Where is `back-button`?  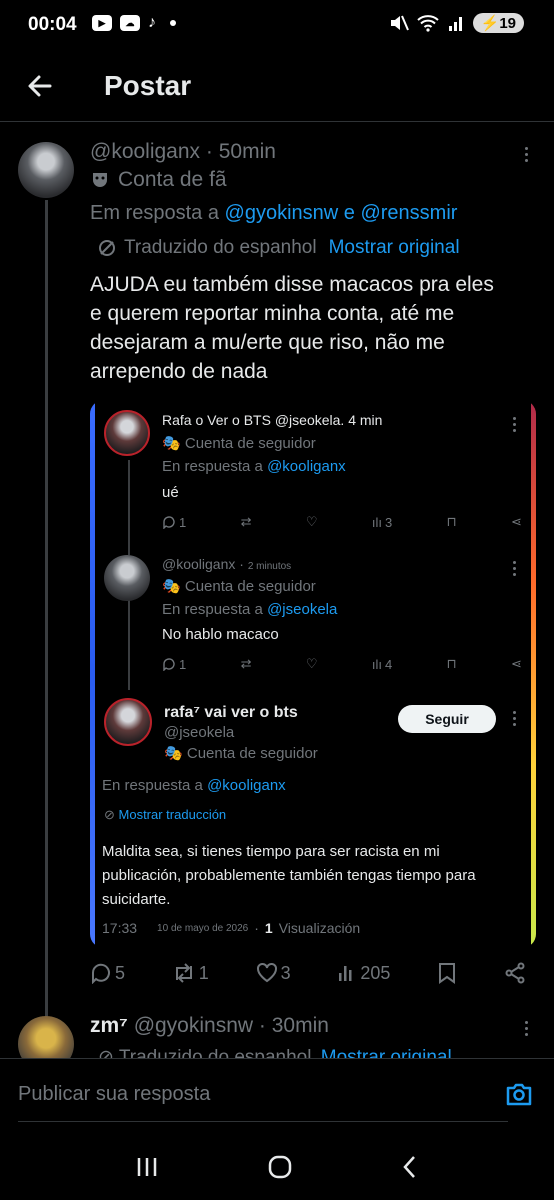
back-button is located at coordinates (40, 86).